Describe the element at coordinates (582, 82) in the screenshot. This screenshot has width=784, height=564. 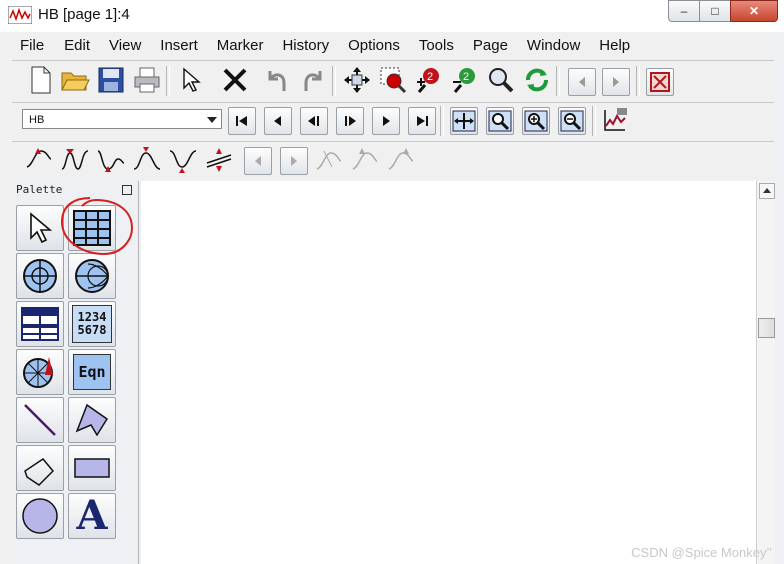
I see `previous-page-icon` at that location.